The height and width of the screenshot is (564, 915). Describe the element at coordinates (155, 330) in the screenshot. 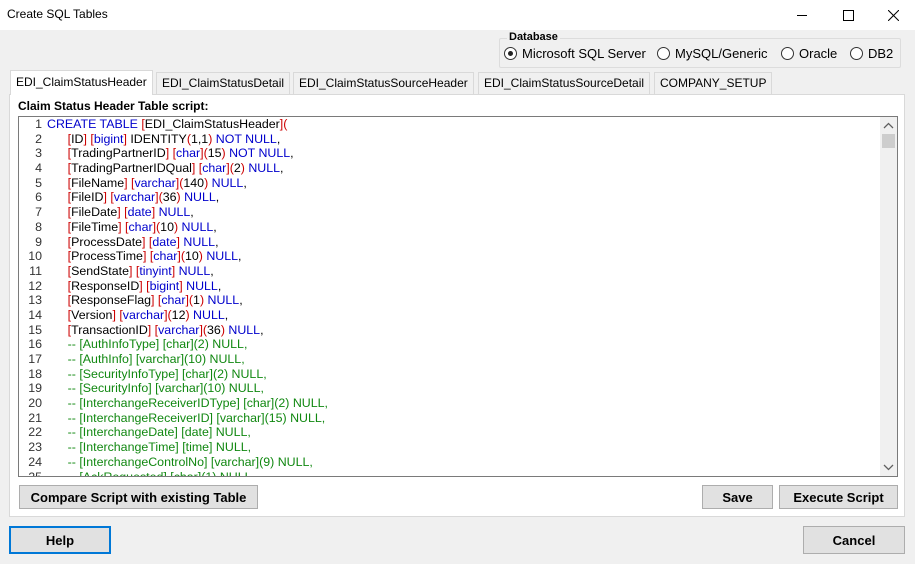

I see `line-source: [TransactionID] [varchar](36) NULL,` at that location.